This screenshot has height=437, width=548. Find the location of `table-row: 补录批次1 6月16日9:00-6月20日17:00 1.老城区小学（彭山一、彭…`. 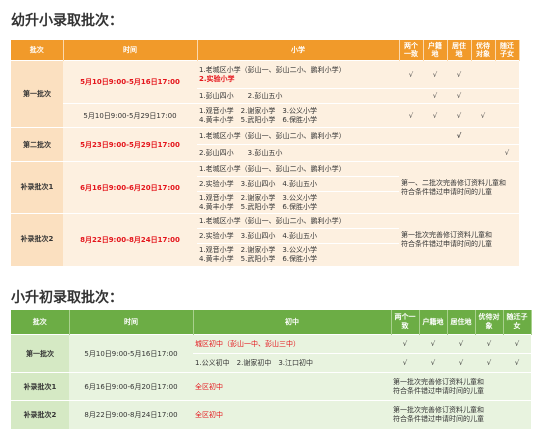

table-row: 补录批次1 6月16日9:00-6月20日17:00 1.老城区小学（彭山一、彭… is located at coordinates (265, 187).